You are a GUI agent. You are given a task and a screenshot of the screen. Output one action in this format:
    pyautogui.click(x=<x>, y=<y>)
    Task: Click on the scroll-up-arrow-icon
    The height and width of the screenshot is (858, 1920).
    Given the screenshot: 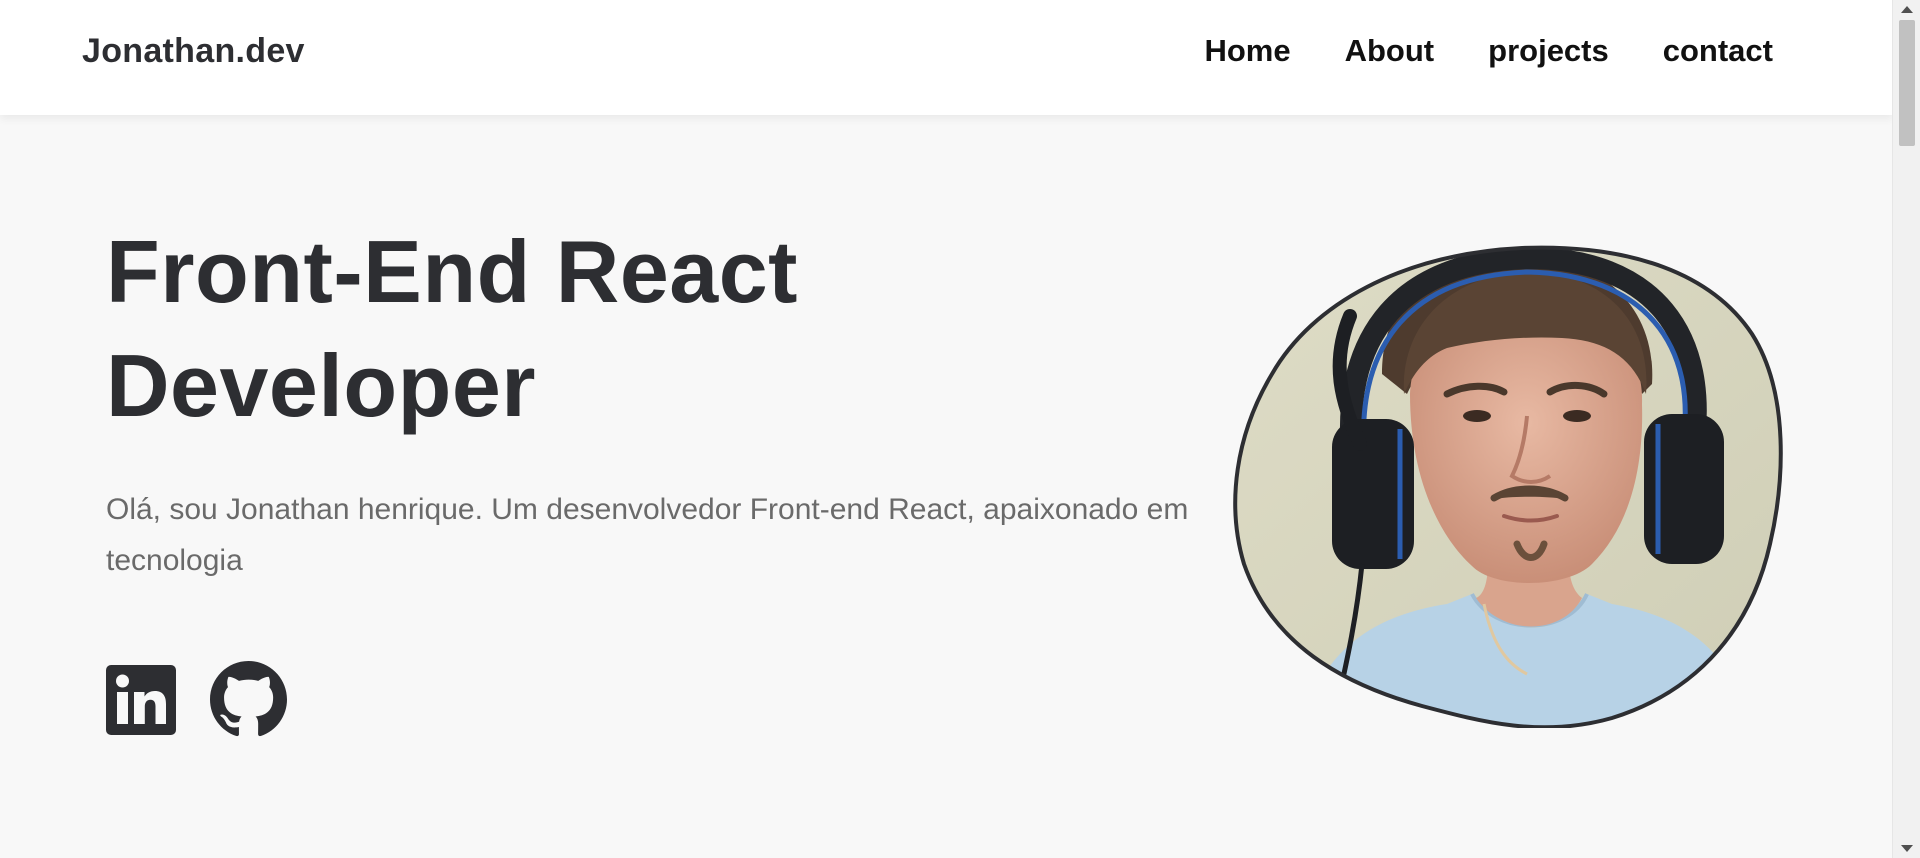 What is the action you would take?
    pyautogui.click(x=1907, y=9)
    